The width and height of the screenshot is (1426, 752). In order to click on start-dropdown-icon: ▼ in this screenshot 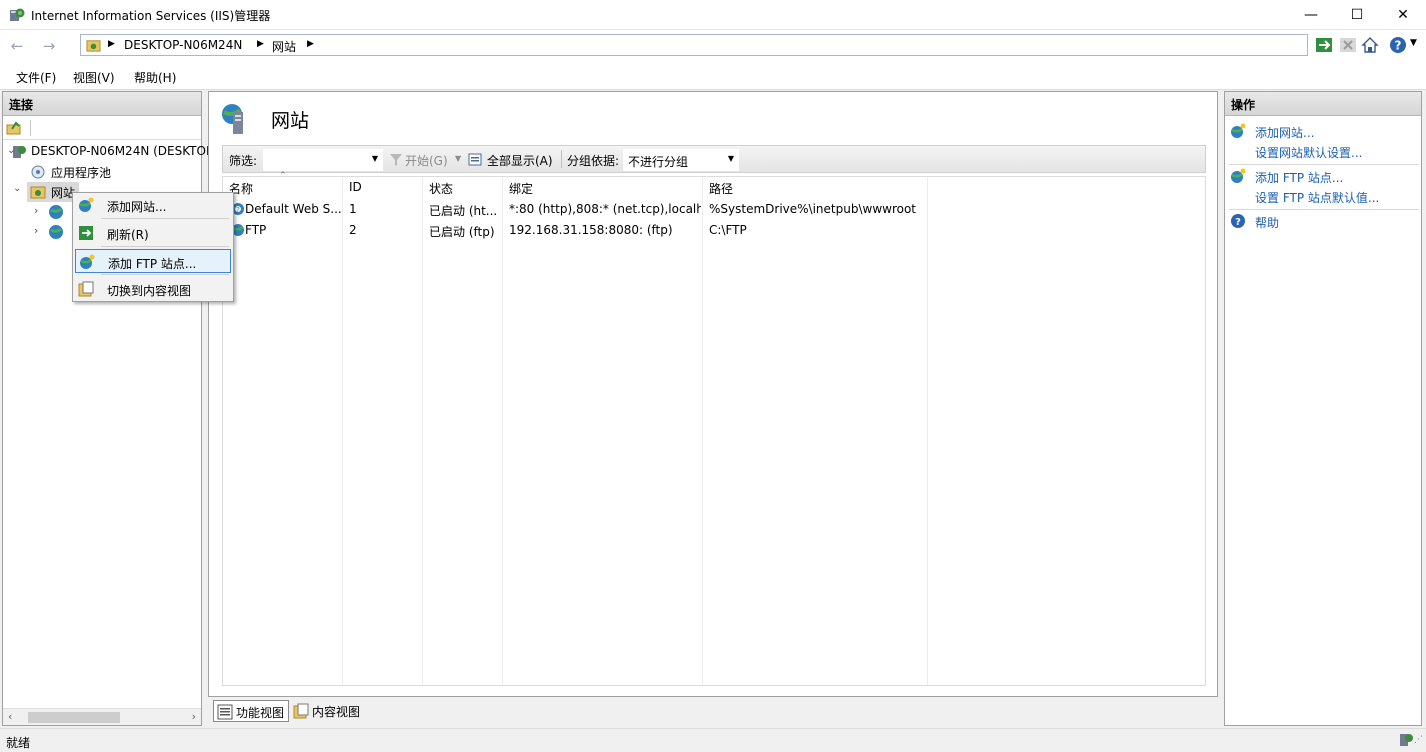, I will do `click(458, 158)`.